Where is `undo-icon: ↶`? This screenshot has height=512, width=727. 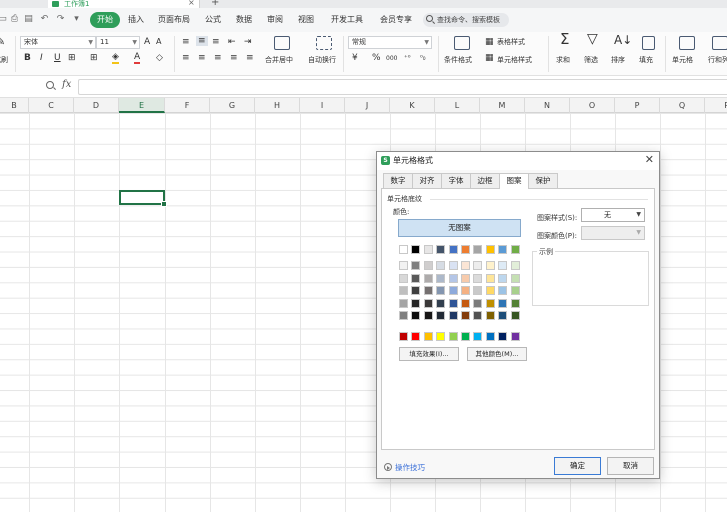
undo-icon: ↶ is located at coordinates (44, 19).